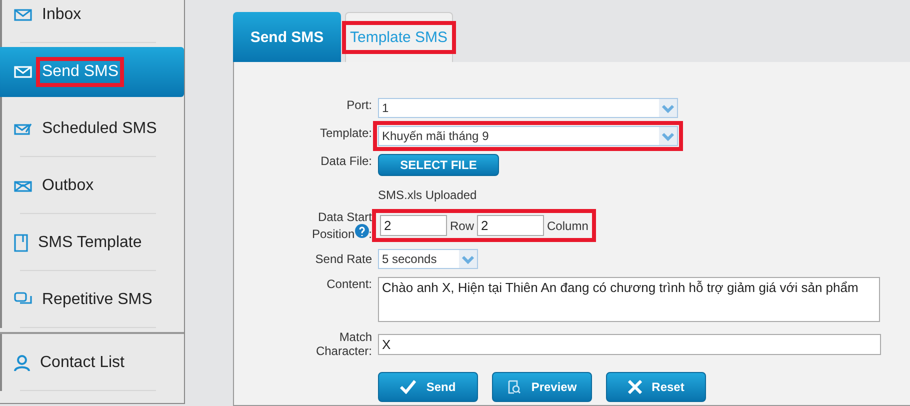 This screenshot has height=406, width=910. I want to click on tab: Send SMS, so click(287, 37).